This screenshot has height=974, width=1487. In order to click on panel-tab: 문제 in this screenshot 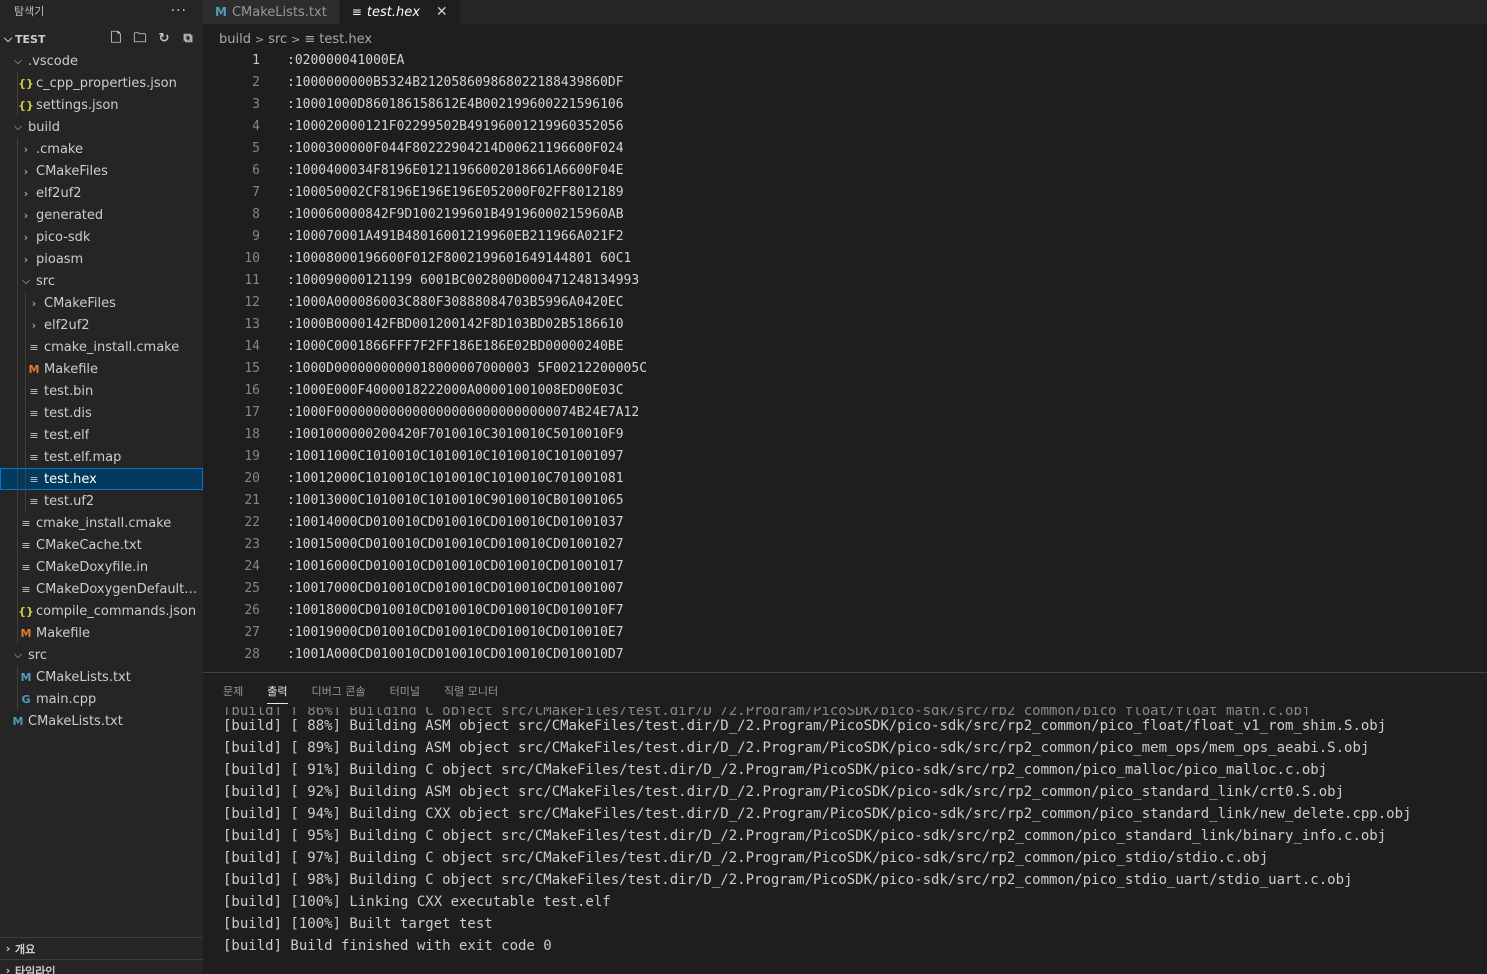, I will do `click(233, 691)`.